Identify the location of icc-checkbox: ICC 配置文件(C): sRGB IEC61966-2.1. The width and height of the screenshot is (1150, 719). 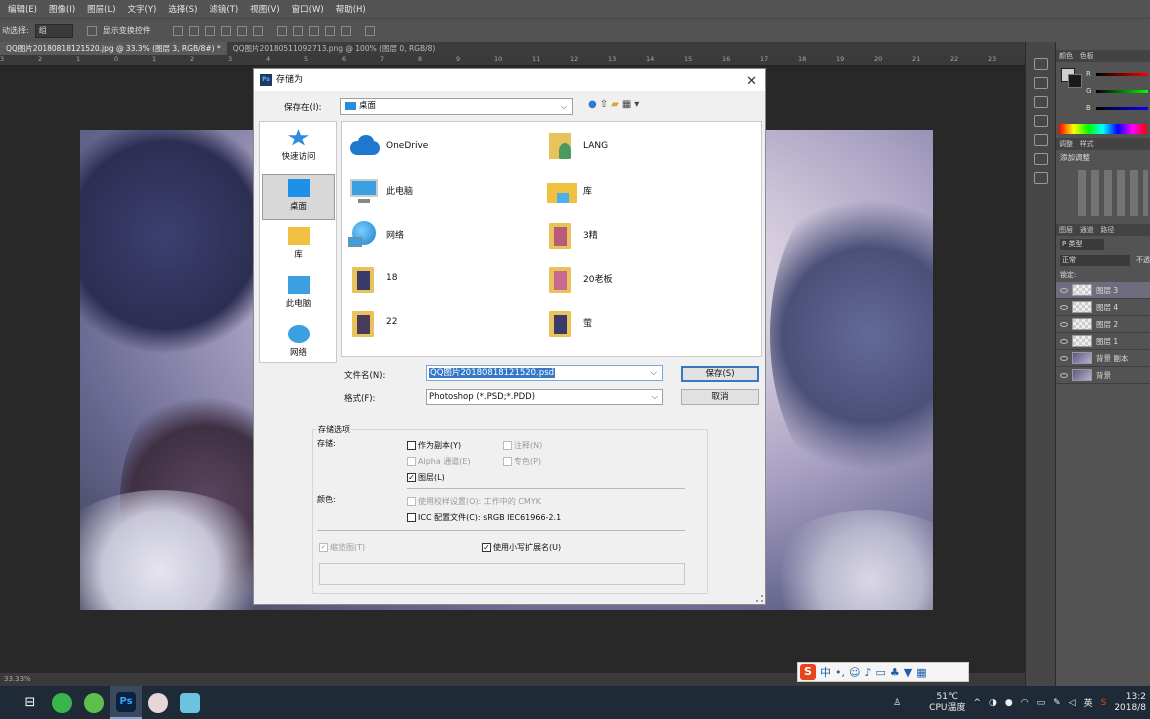
(484, 517).